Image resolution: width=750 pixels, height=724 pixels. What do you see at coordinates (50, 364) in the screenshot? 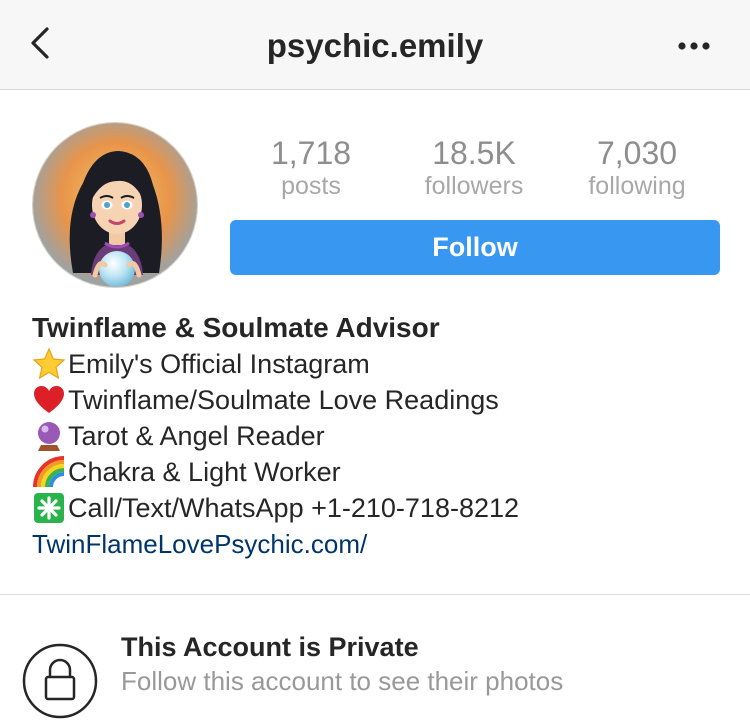
I see `star-emoji-icon` at bounding box center [50, 364].